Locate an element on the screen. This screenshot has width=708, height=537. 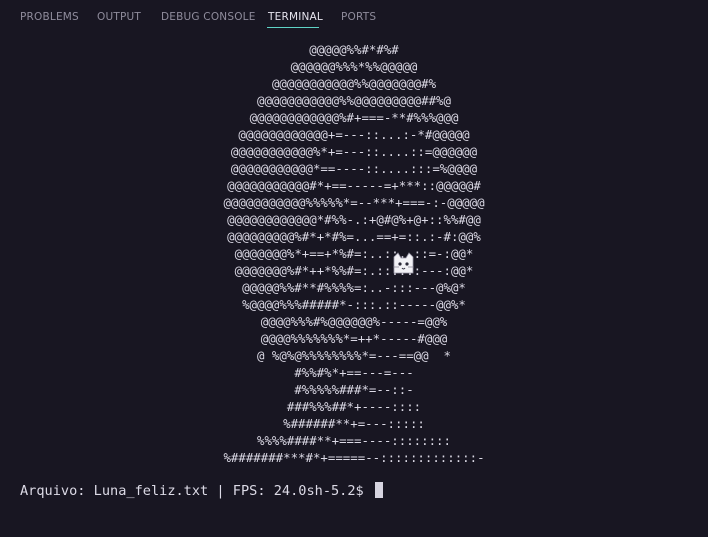
ascii-art-line: #%%%%%###*=--::- is located at coordinates (354, 389).